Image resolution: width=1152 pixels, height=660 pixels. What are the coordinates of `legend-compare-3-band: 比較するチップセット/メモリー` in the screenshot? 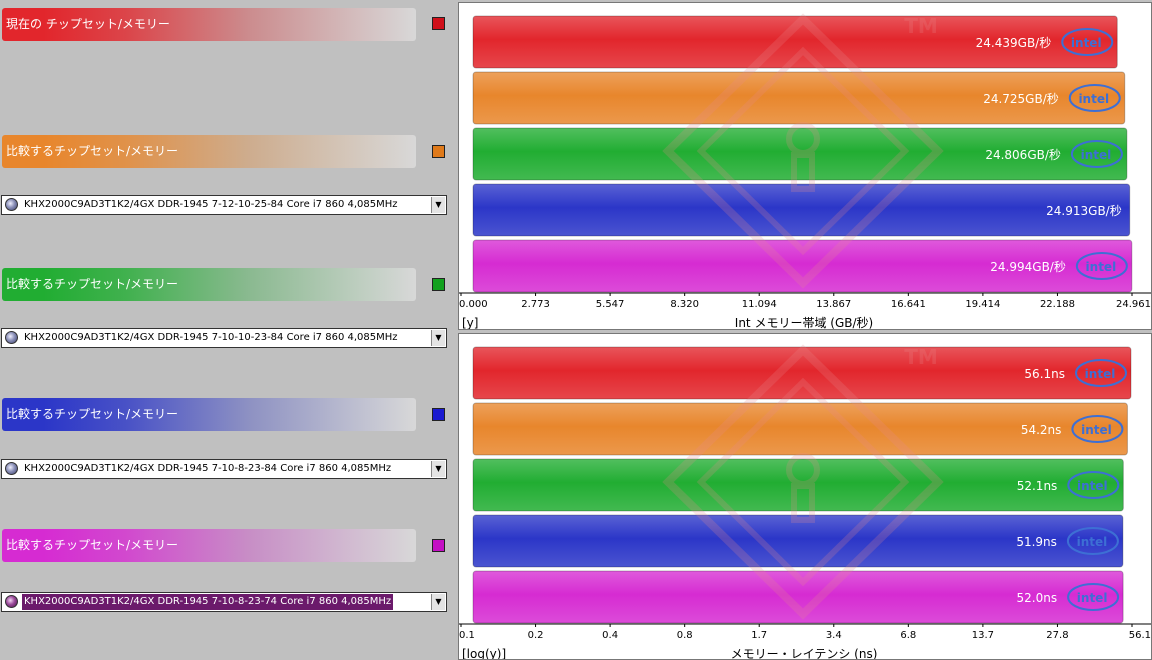 It's located at (209, 414).